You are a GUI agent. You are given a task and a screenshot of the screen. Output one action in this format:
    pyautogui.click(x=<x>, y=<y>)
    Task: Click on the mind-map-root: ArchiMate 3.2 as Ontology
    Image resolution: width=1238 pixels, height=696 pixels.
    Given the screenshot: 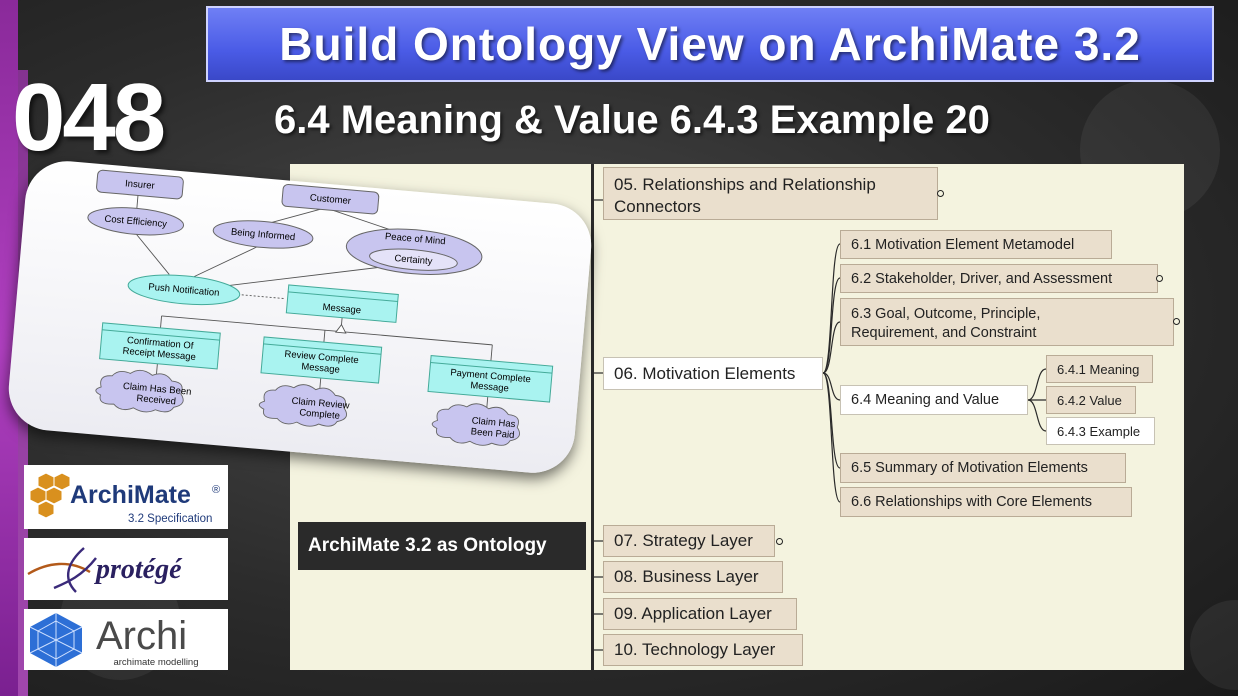 What is the action you would take?
    pyautogui.click(x=442, y=546)
    